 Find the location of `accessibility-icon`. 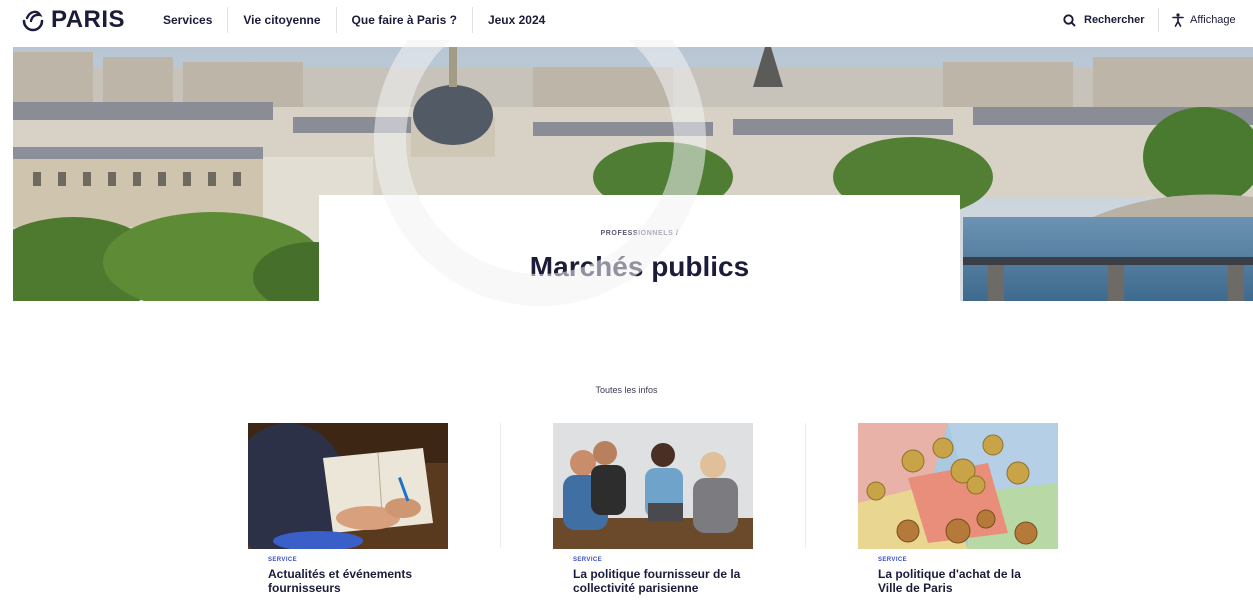

accessibility-icon is located at coordinates (1178, 20).